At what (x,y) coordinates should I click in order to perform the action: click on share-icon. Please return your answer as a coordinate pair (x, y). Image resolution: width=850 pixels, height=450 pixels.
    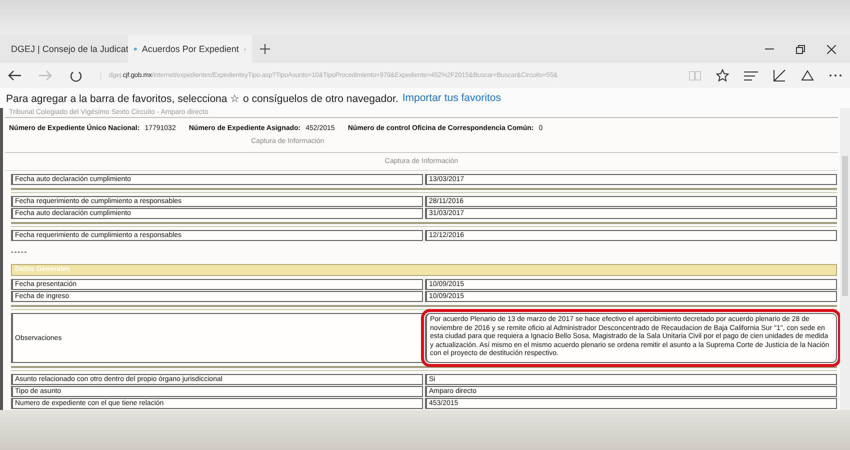
    Looking at the image, I should click on (807, 76).